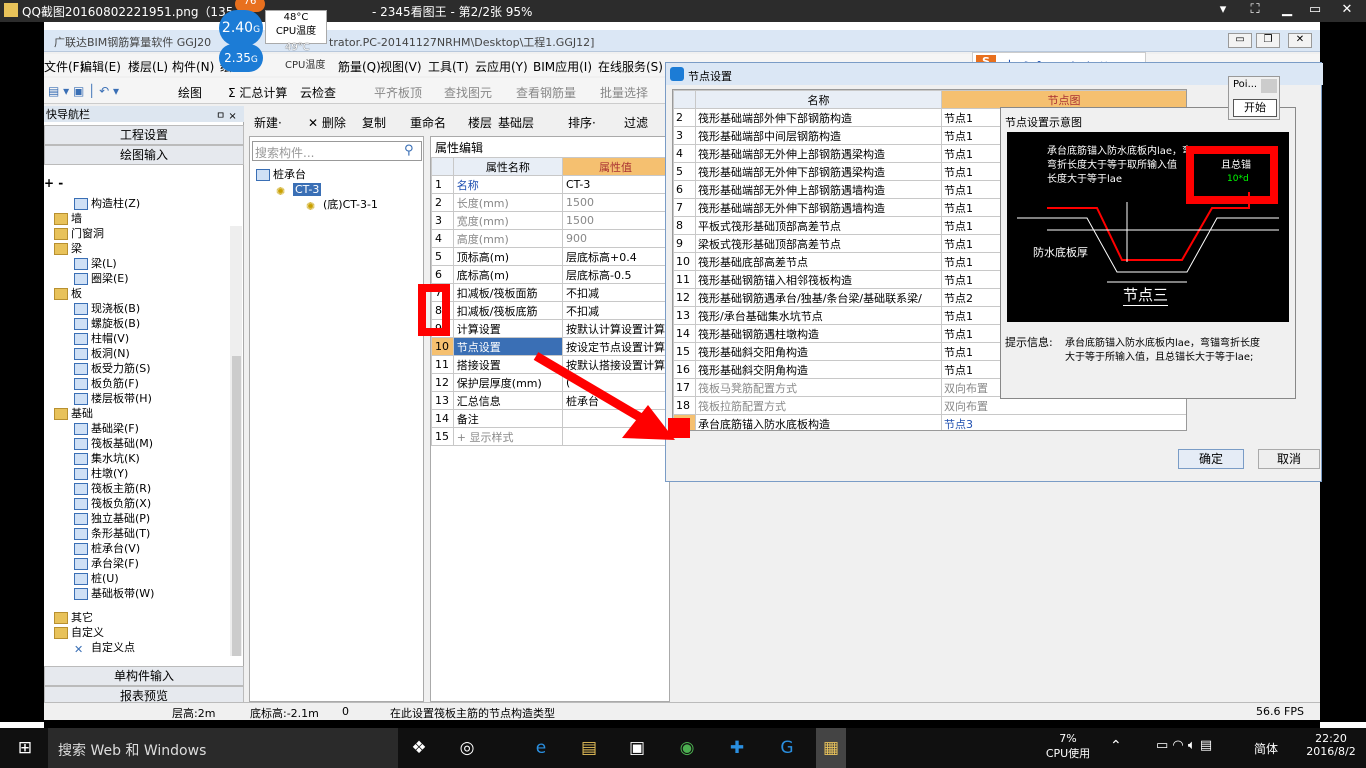 The height and width of the screenshot is (768, 1366). What do you see at coordinates (1331, 745) in the screenshot?
I see `taskbar-clock: 22:20 2016/8/2` at bounding box center [1331, 745].